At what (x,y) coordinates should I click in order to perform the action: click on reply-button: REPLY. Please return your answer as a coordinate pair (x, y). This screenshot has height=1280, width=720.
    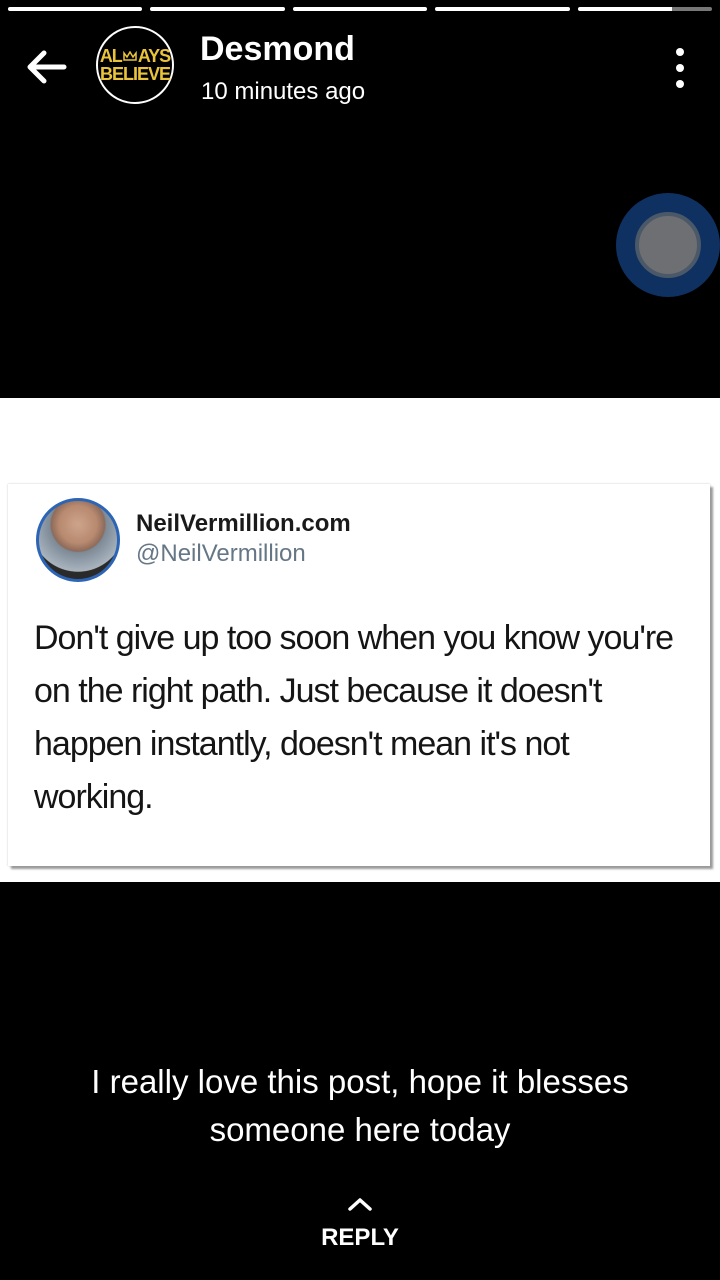
    Looking at the image, I should click on (360, 1238).